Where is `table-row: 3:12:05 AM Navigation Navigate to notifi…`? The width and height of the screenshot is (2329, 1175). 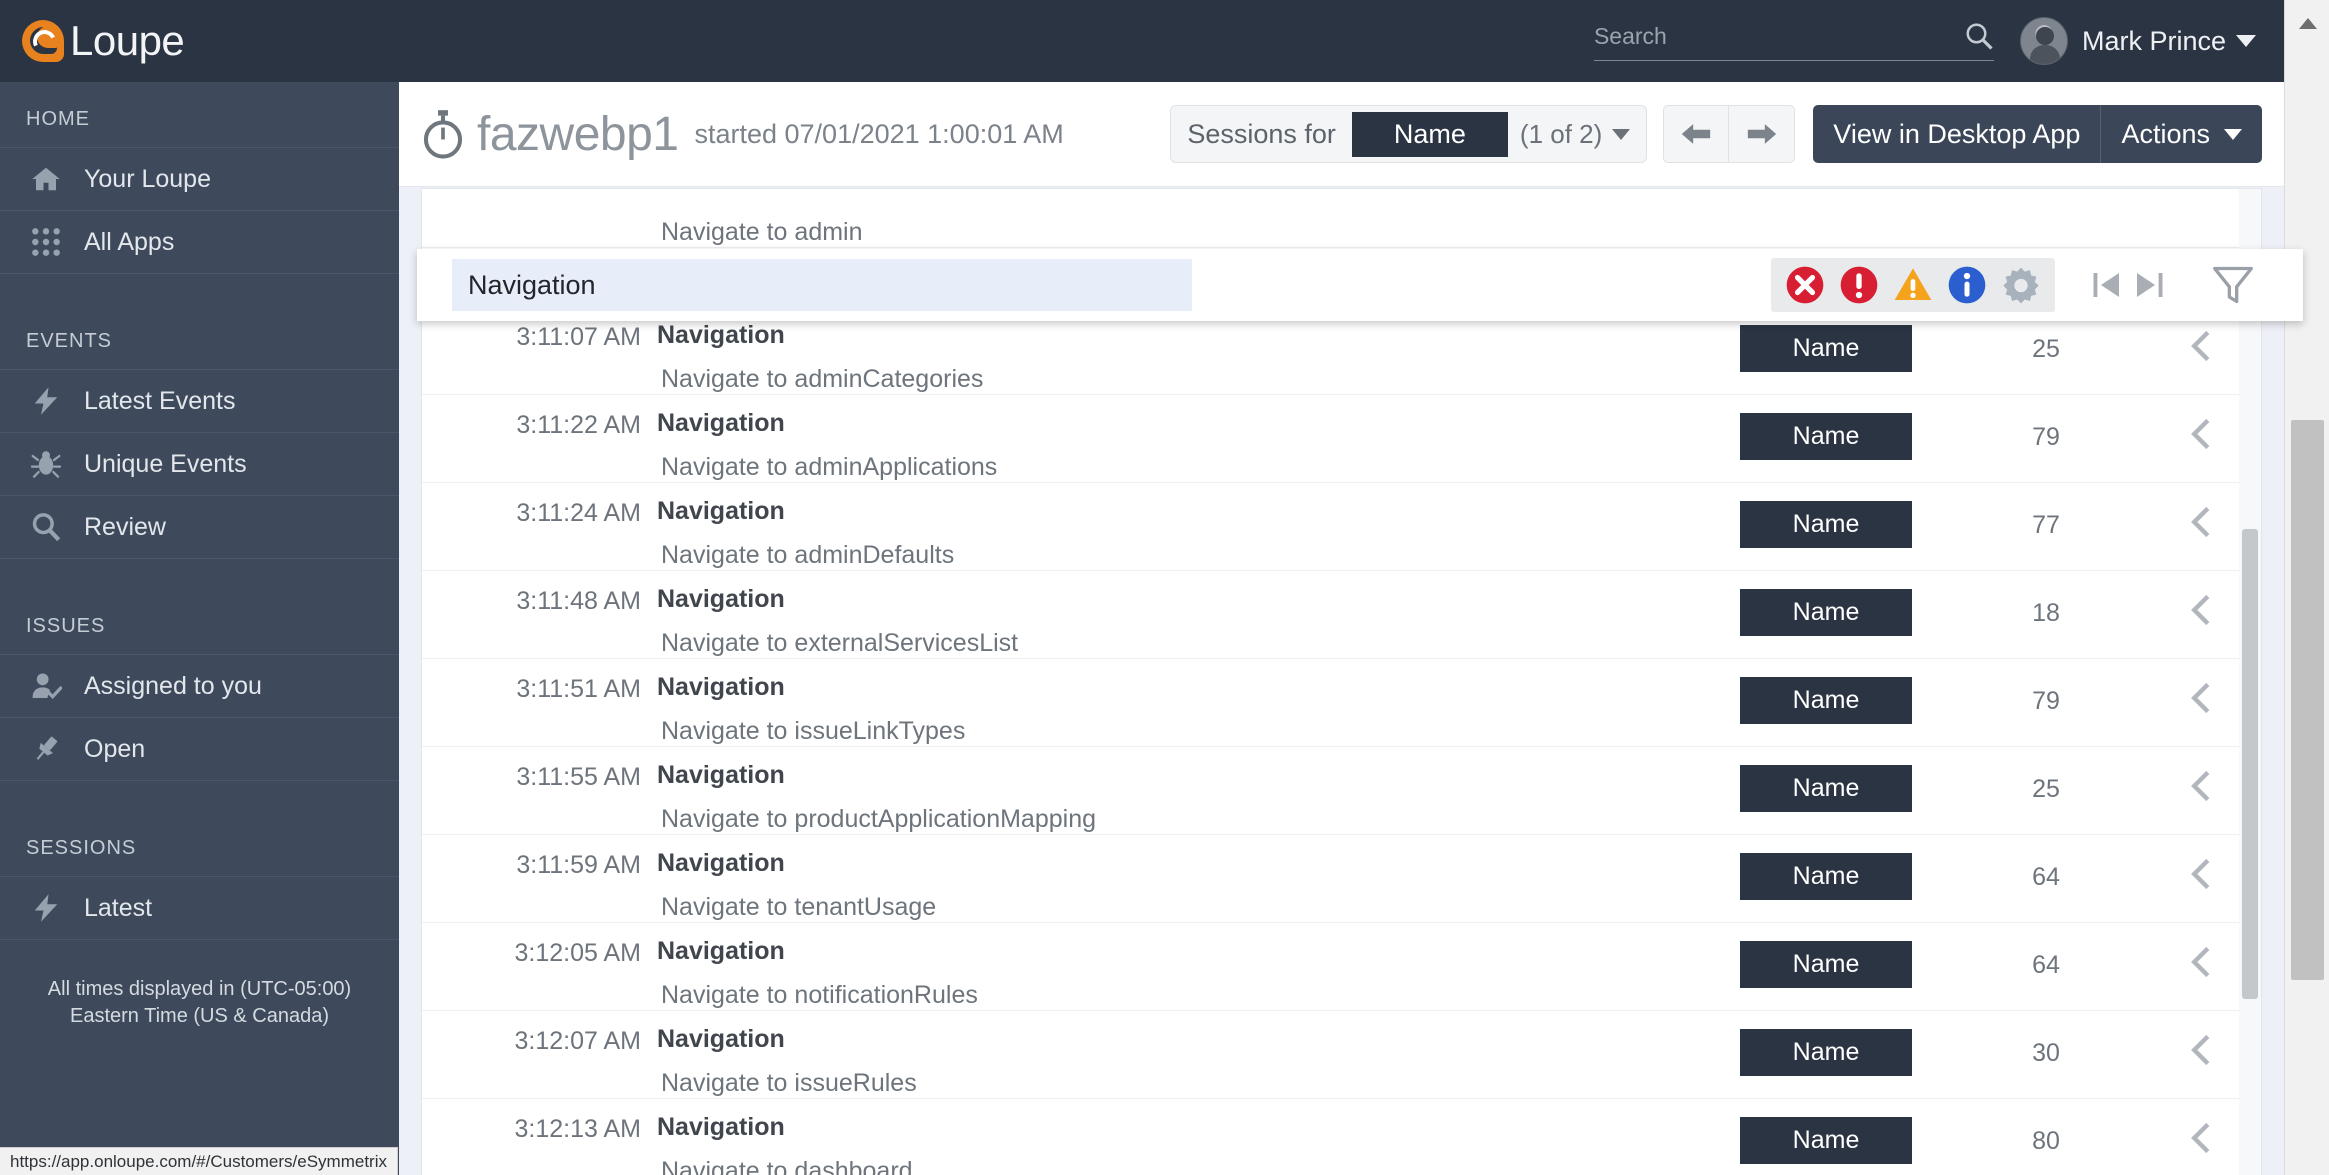
table-row: 3:12:05 AM Navigation Navigate to notifi… is located at coordinates (1341, 967).